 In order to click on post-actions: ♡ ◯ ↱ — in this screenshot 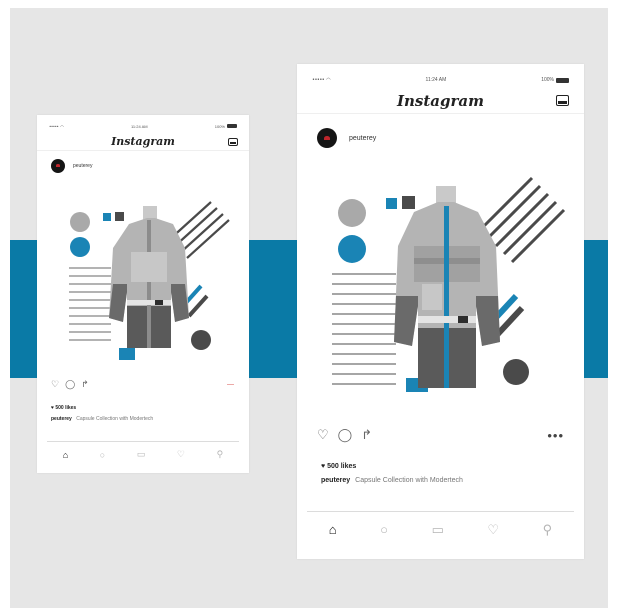, I will do `click(143, 384)`.